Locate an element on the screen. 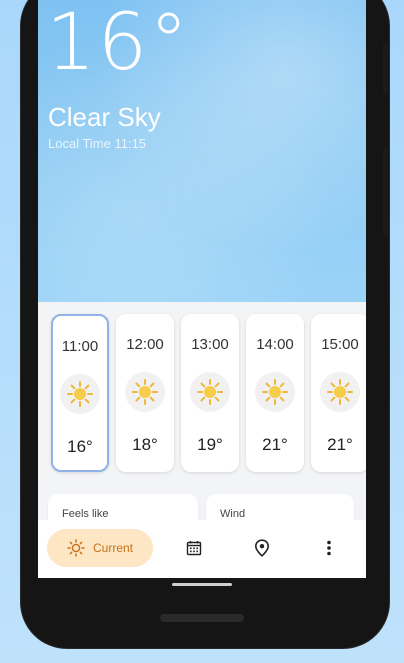 Image resolution: width=404 pixels, height=663 pixels. nav-current-button: Current is located at coordinates (100, 548).